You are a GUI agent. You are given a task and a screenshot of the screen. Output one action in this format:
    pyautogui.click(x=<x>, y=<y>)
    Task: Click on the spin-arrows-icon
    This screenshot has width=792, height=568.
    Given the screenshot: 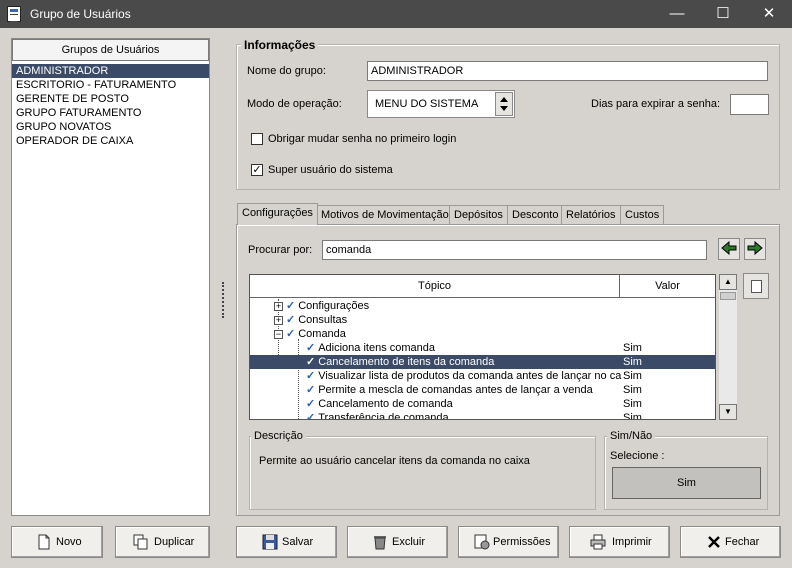 What is the action you would take?
    pyautogui.click(x=504, y=104)
    